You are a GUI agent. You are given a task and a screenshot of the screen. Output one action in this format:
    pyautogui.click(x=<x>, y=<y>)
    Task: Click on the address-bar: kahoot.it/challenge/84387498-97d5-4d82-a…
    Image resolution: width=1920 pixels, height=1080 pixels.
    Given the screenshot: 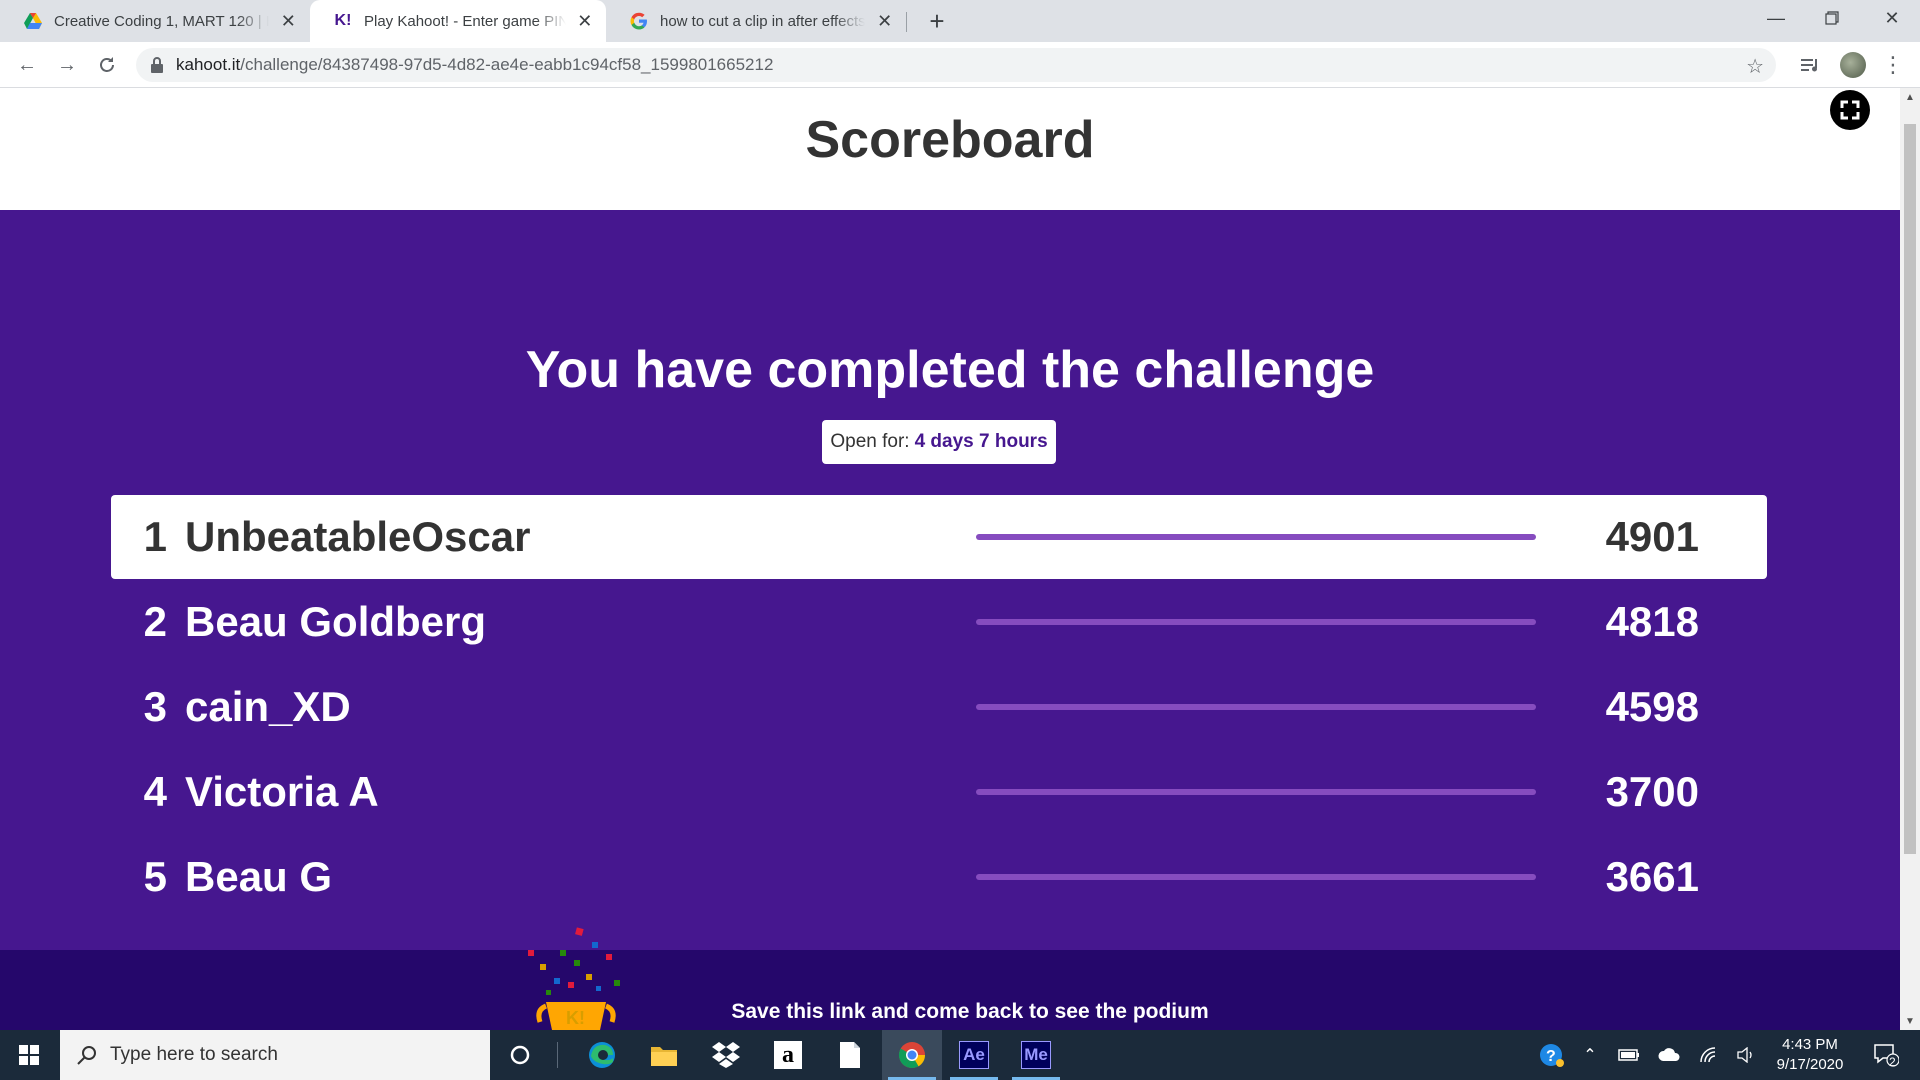 What is the action you would take?
    pyautogui.click(x=956, y=65)
    